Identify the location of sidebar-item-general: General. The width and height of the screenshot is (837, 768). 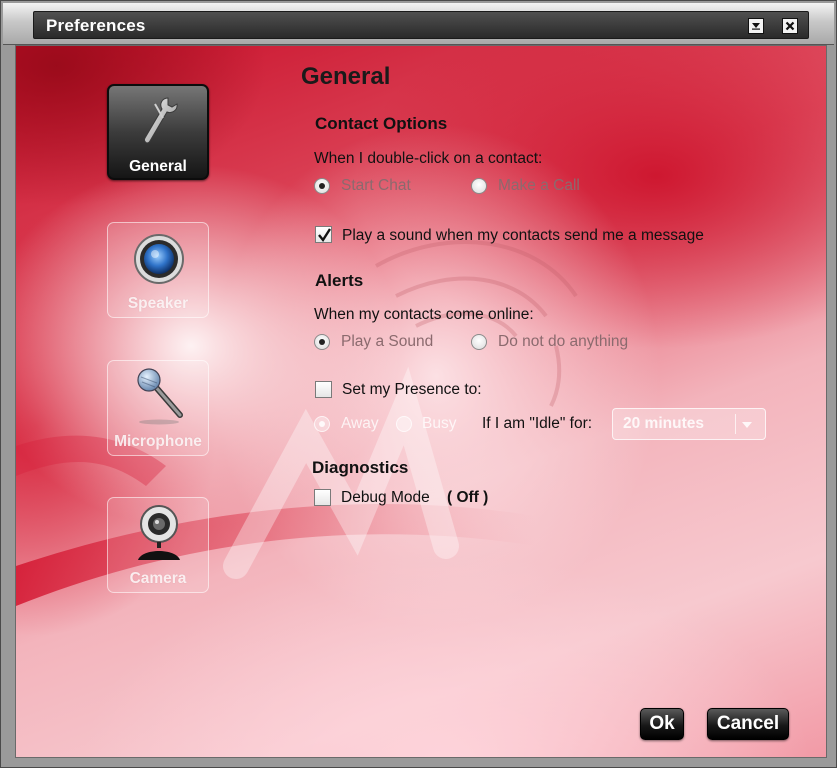
(158, 132).